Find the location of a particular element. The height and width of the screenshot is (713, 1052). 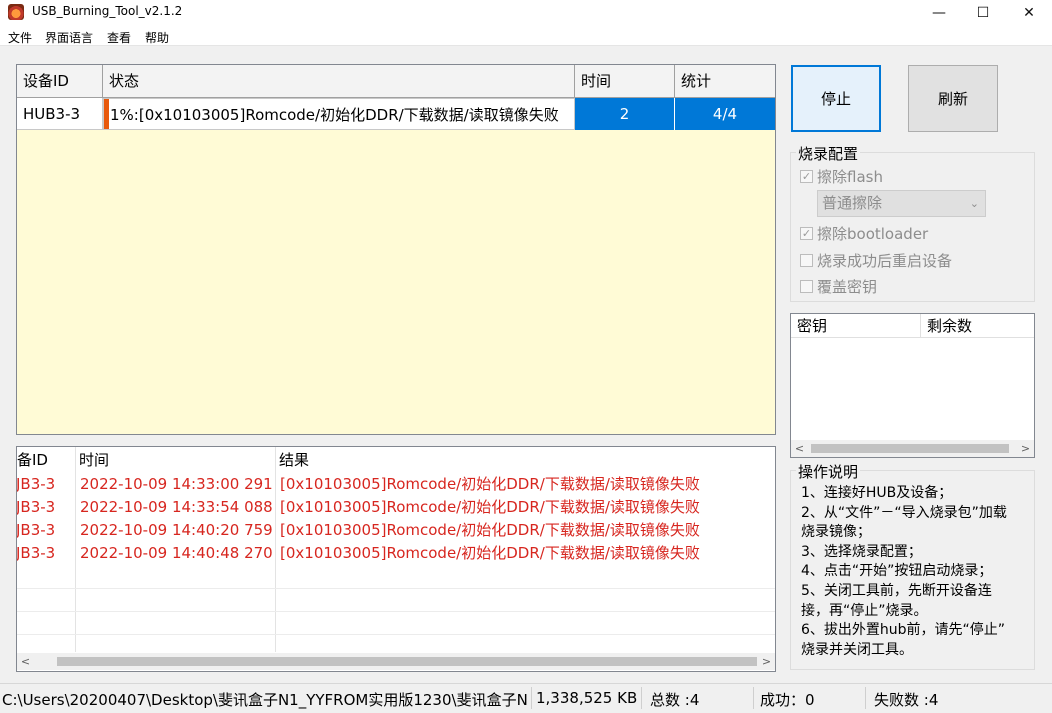

window-title: USB_Burning_Tool_v2.1.2 is located at coordinates (107, 11).